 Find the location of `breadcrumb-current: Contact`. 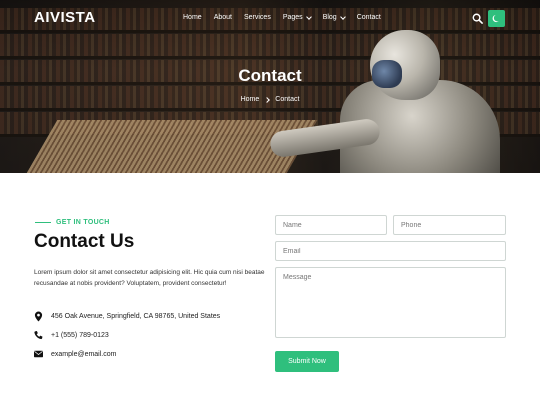

breadcrumb-current: Contact is located at coordinates (287, 99).